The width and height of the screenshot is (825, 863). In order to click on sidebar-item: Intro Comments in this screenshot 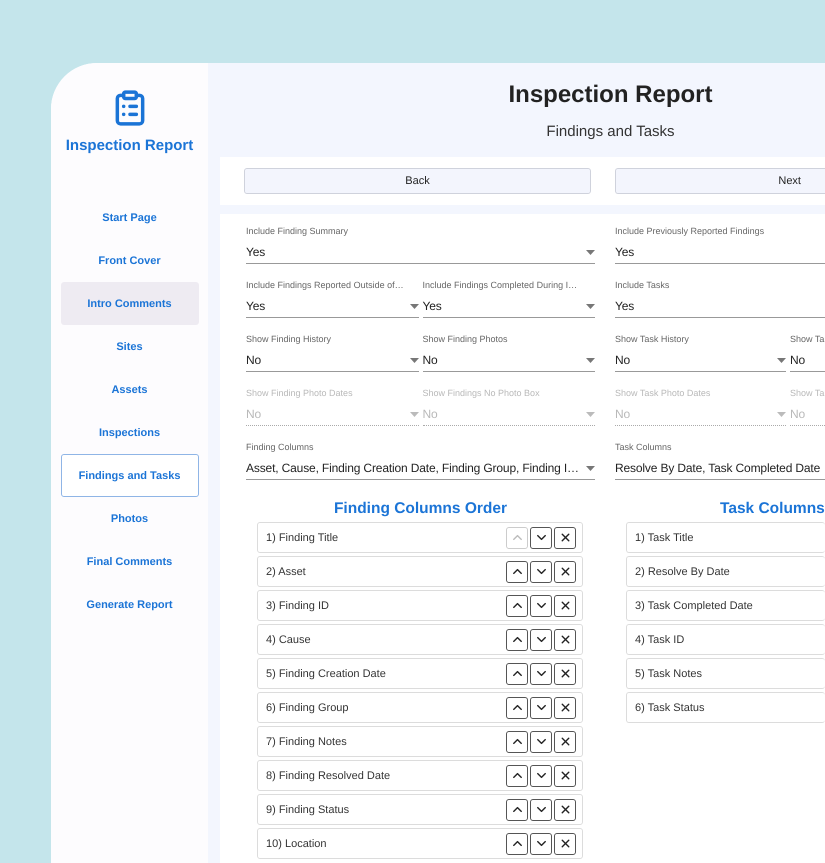, I will do `click(129, 303)`.